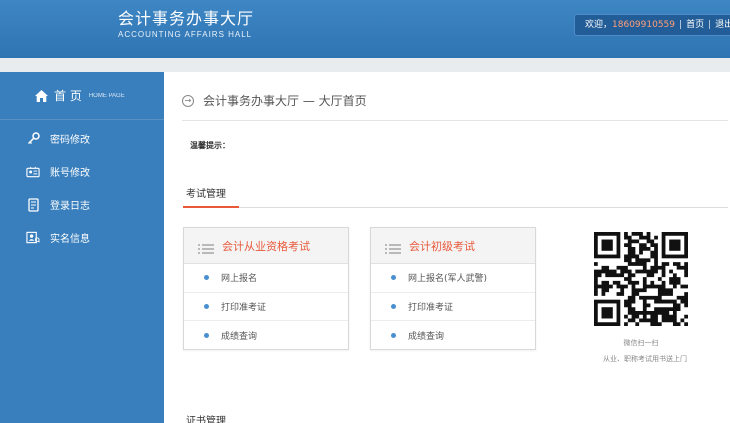 The image size is (730, 423). Describe the element at coordinates (70, 140) in the screenshot. I see `sidebar-item-label: 密码修改` at that location.